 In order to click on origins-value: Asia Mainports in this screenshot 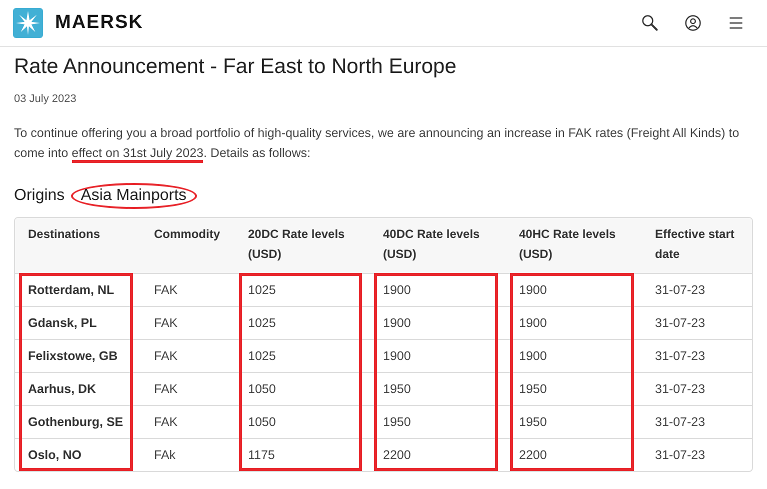, I will do `click(133, 196)`.